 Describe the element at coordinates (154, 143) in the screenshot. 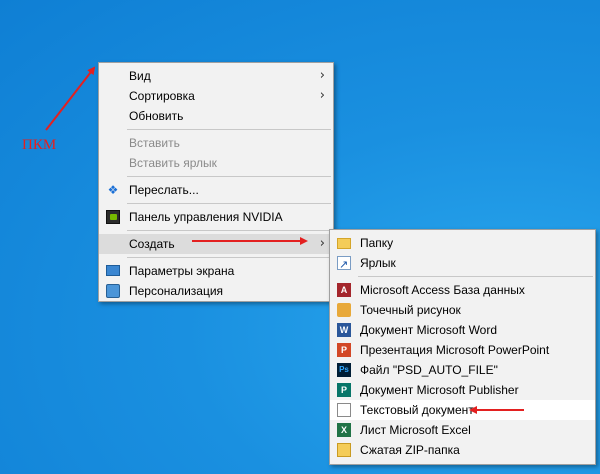

I see `menu-item-paste: Вставить` at that location.